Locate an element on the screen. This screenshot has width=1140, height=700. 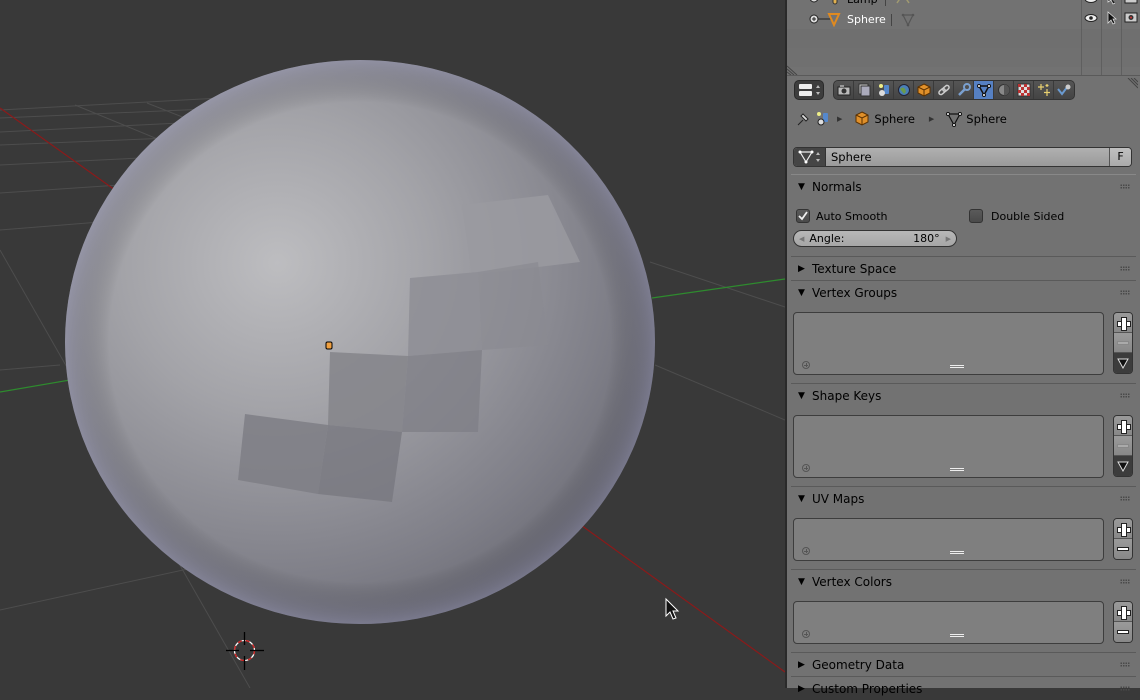
add-vertex-group-button is located at coordinates (1123, 323).